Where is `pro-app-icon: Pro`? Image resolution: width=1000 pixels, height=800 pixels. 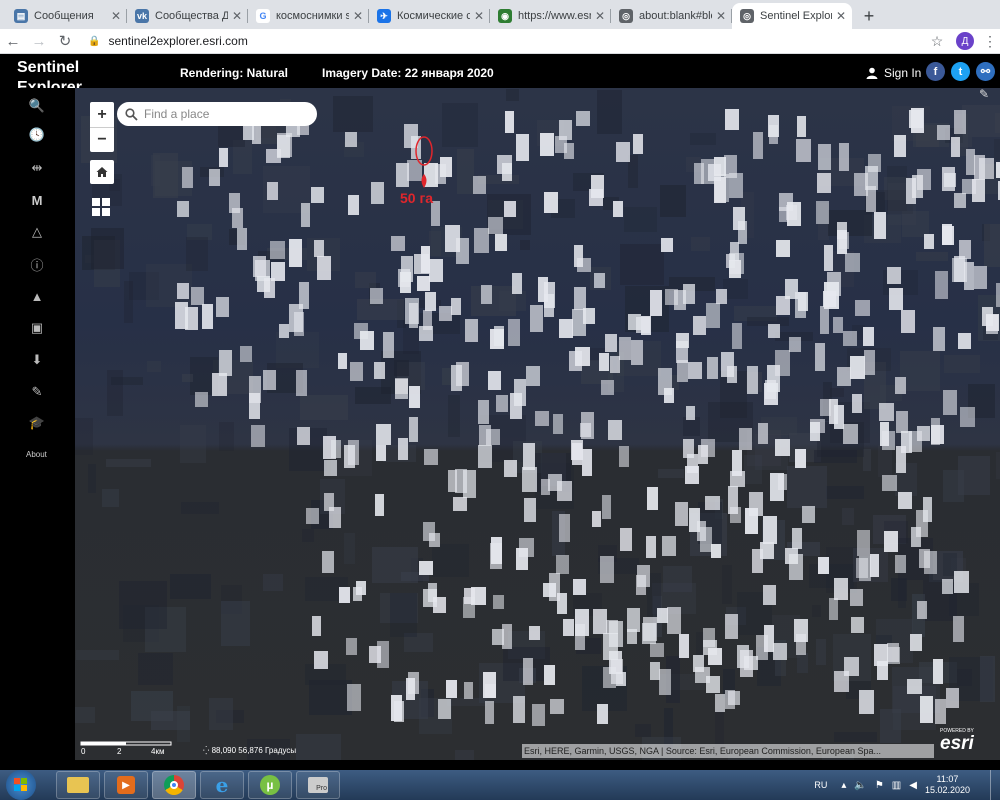 pro-app-icon: Pro is located at coordinates (318, 785).